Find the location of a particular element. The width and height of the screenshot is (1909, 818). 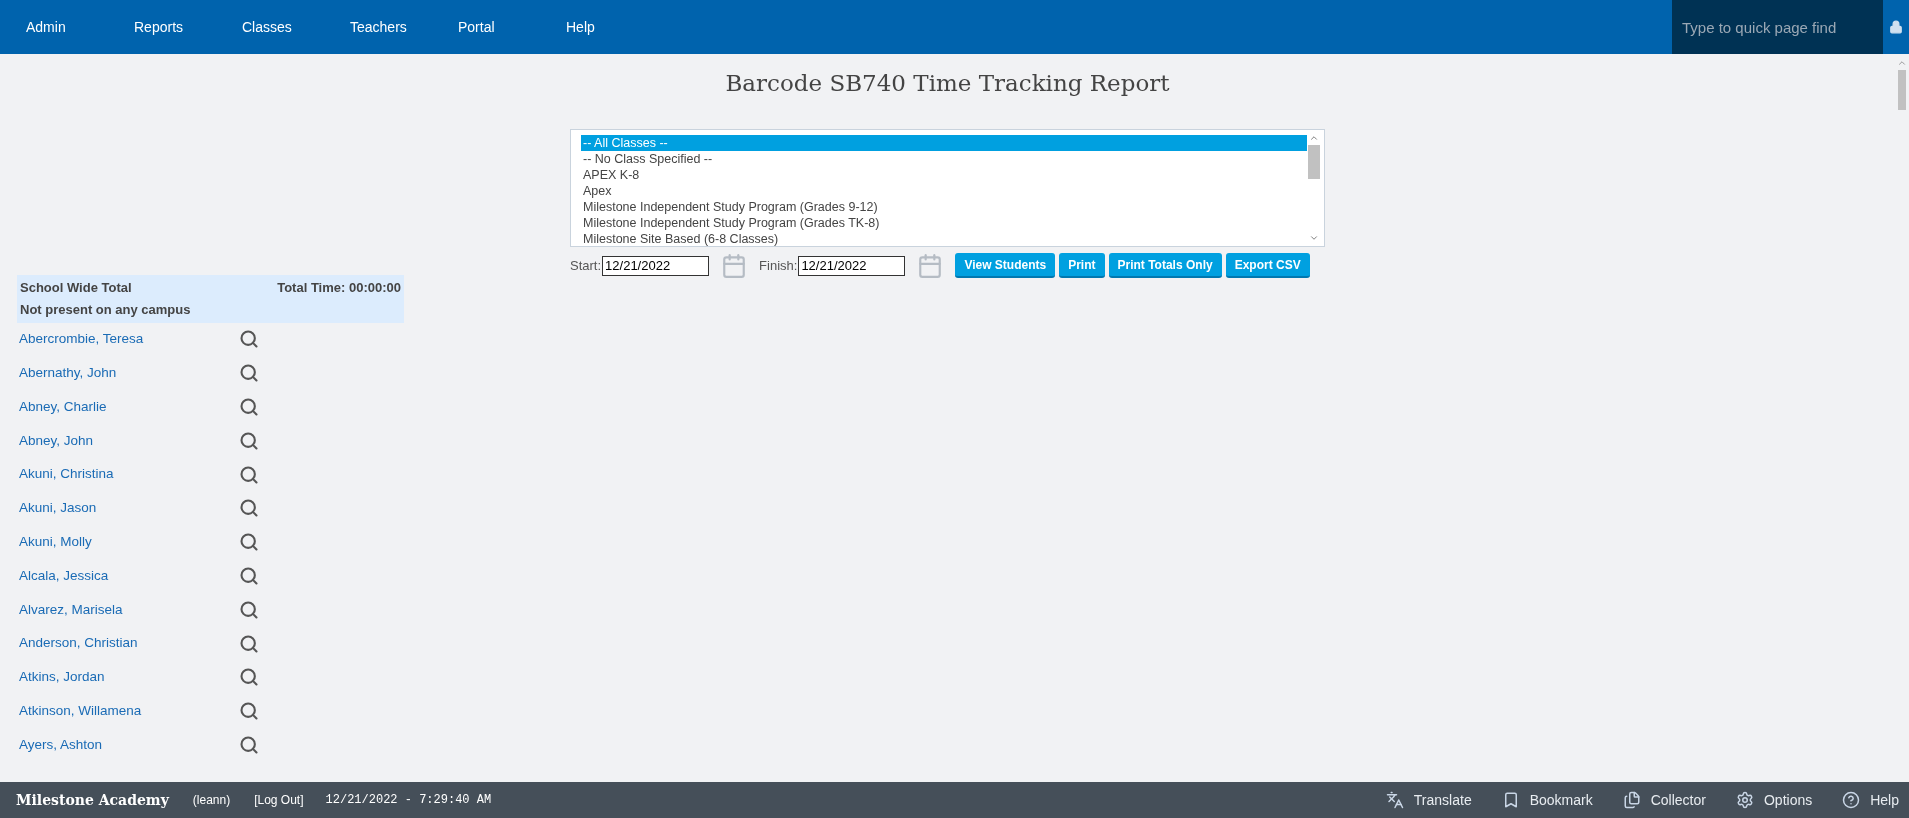

school-name: Milestone Academy is located at coordinates (92, 800).